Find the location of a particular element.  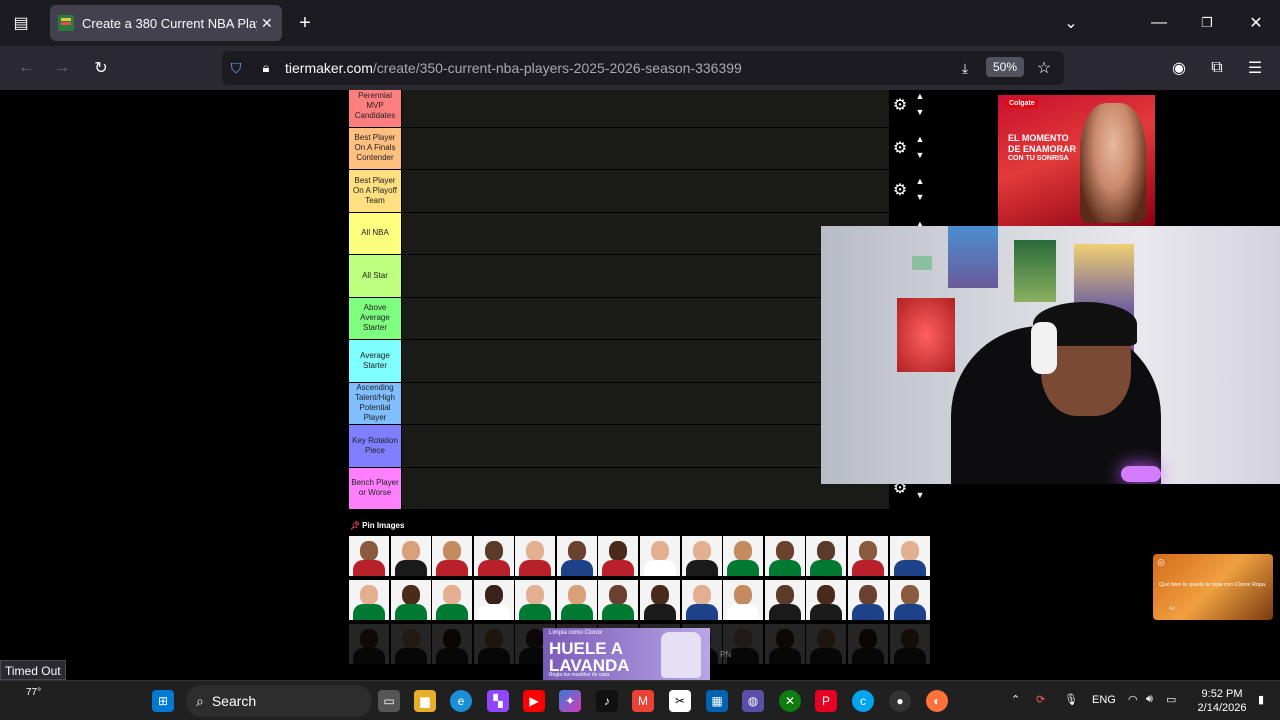

task-view-icon: ▭ is located at coordinates (389, 701).